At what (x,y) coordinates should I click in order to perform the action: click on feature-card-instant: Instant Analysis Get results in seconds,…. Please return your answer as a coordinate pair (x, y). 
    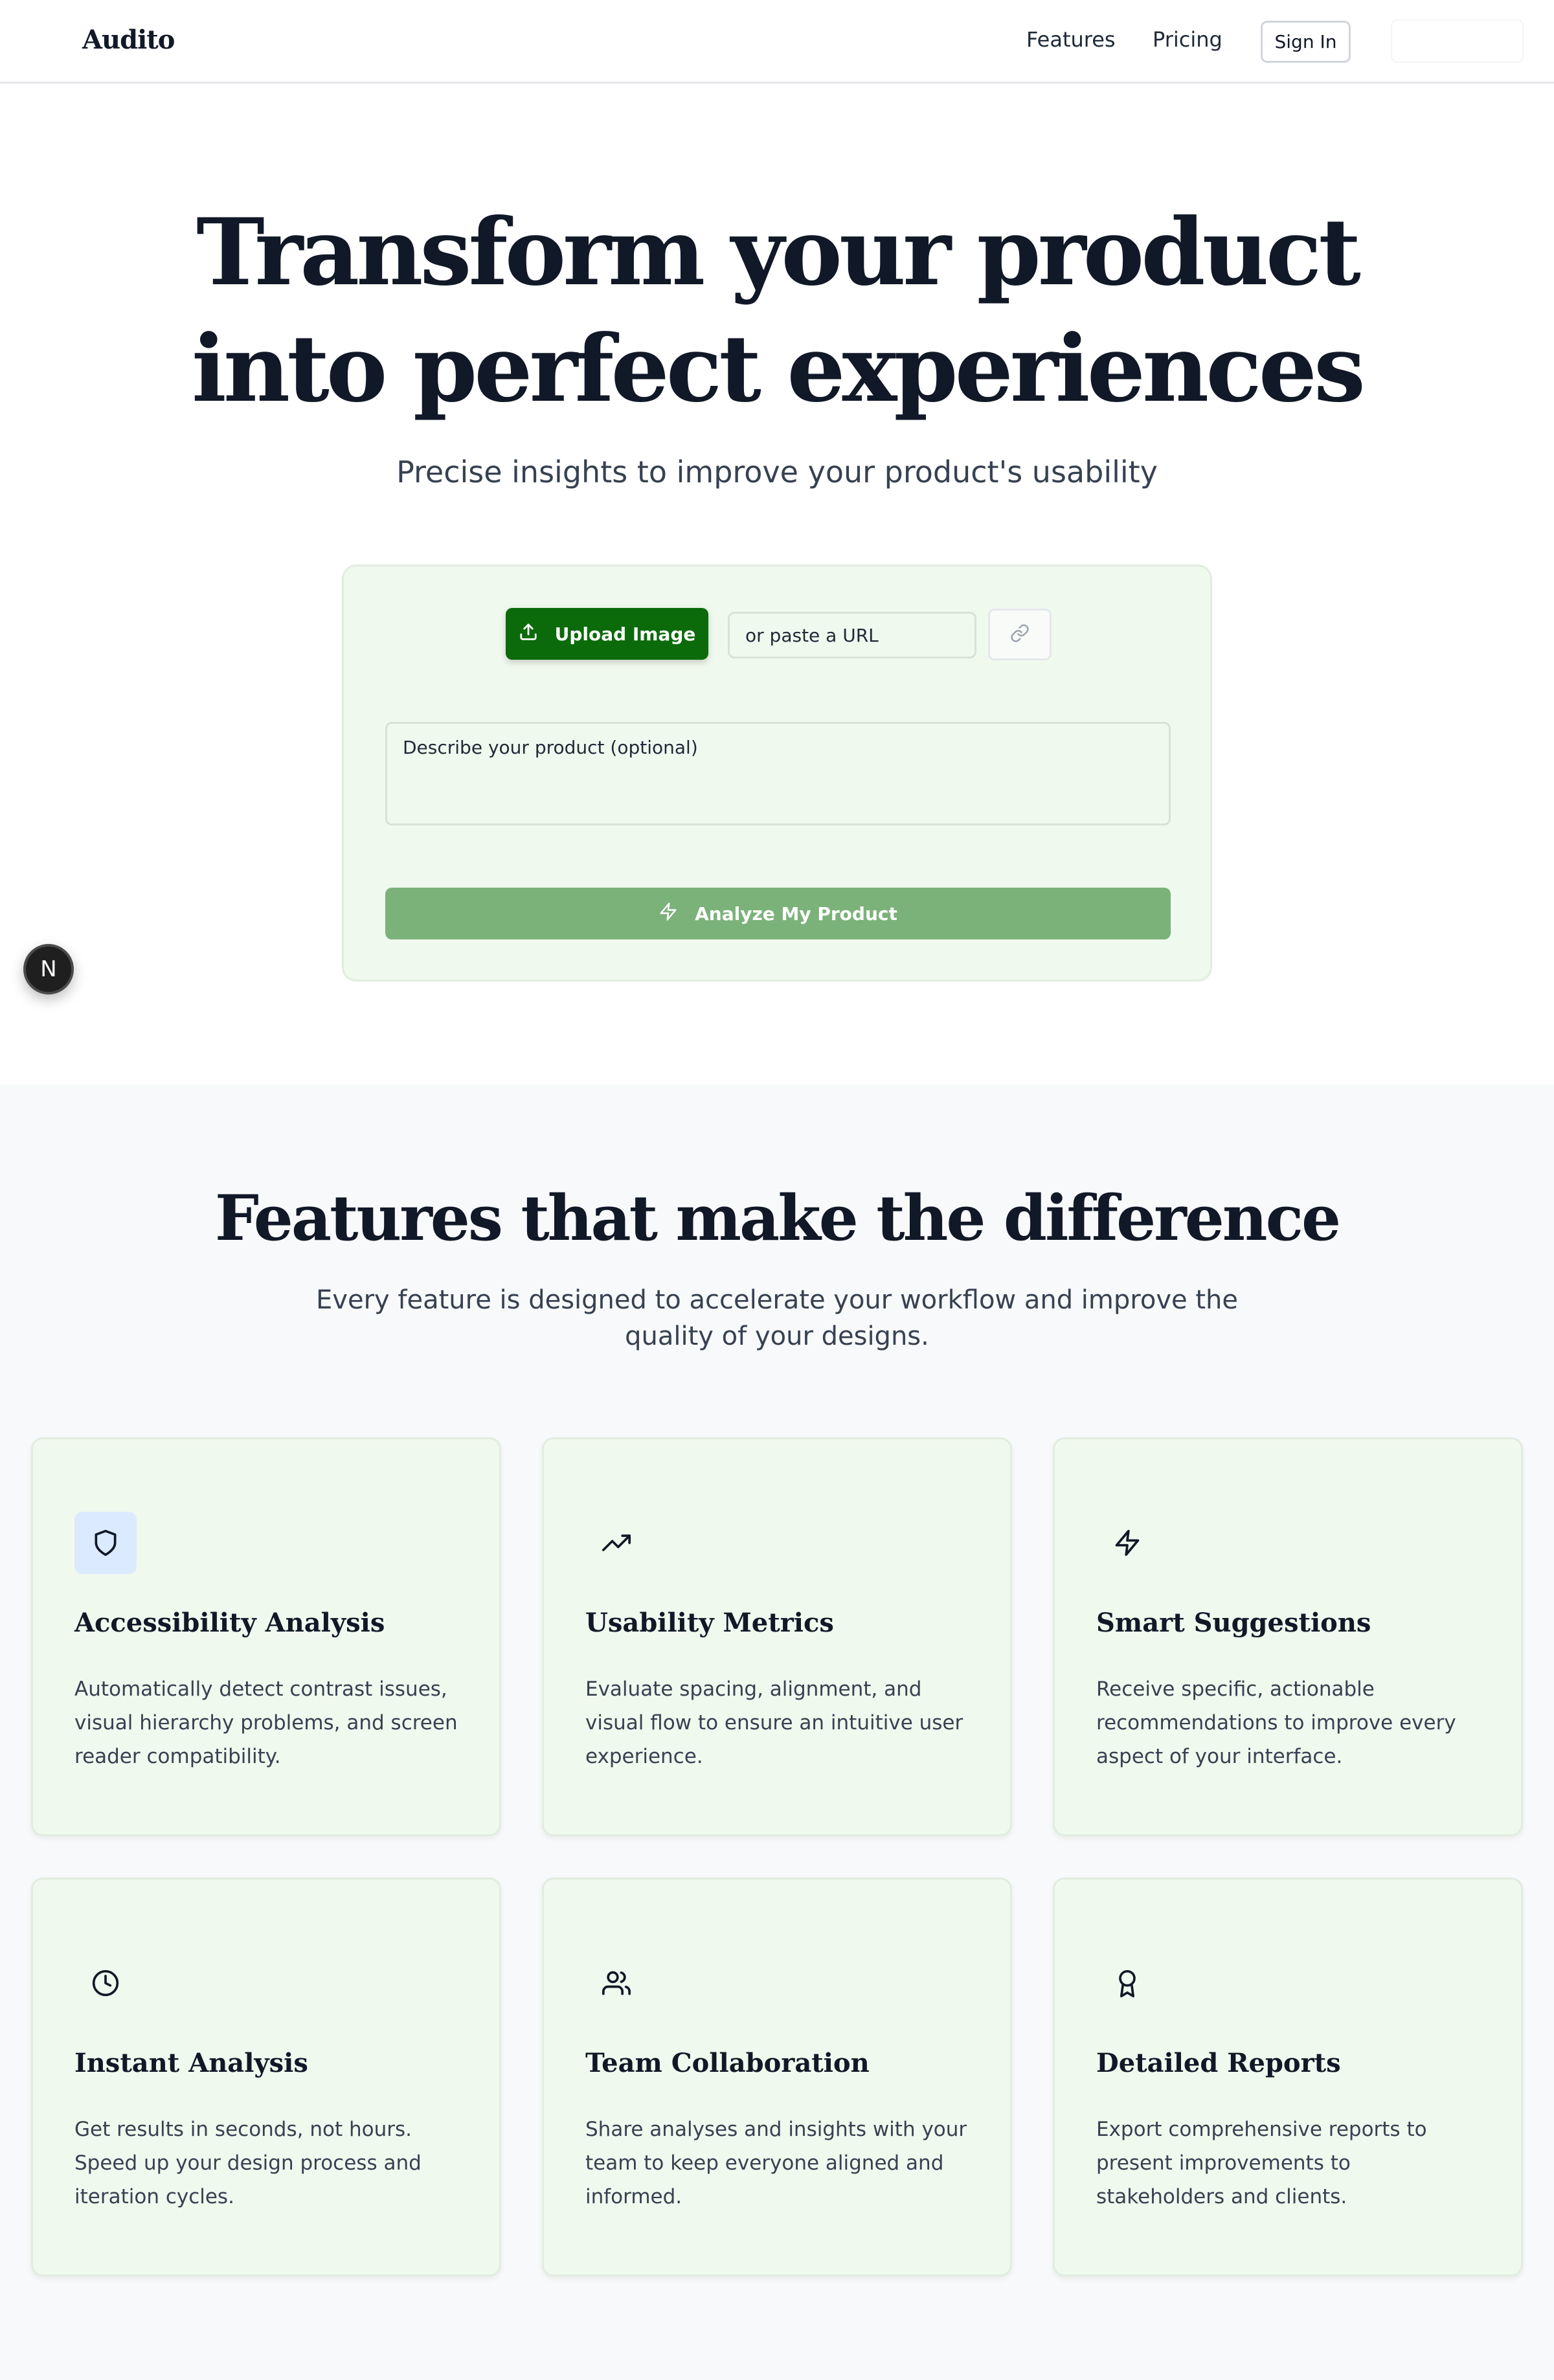
    Looking at the image, I should click on (266, 2077).